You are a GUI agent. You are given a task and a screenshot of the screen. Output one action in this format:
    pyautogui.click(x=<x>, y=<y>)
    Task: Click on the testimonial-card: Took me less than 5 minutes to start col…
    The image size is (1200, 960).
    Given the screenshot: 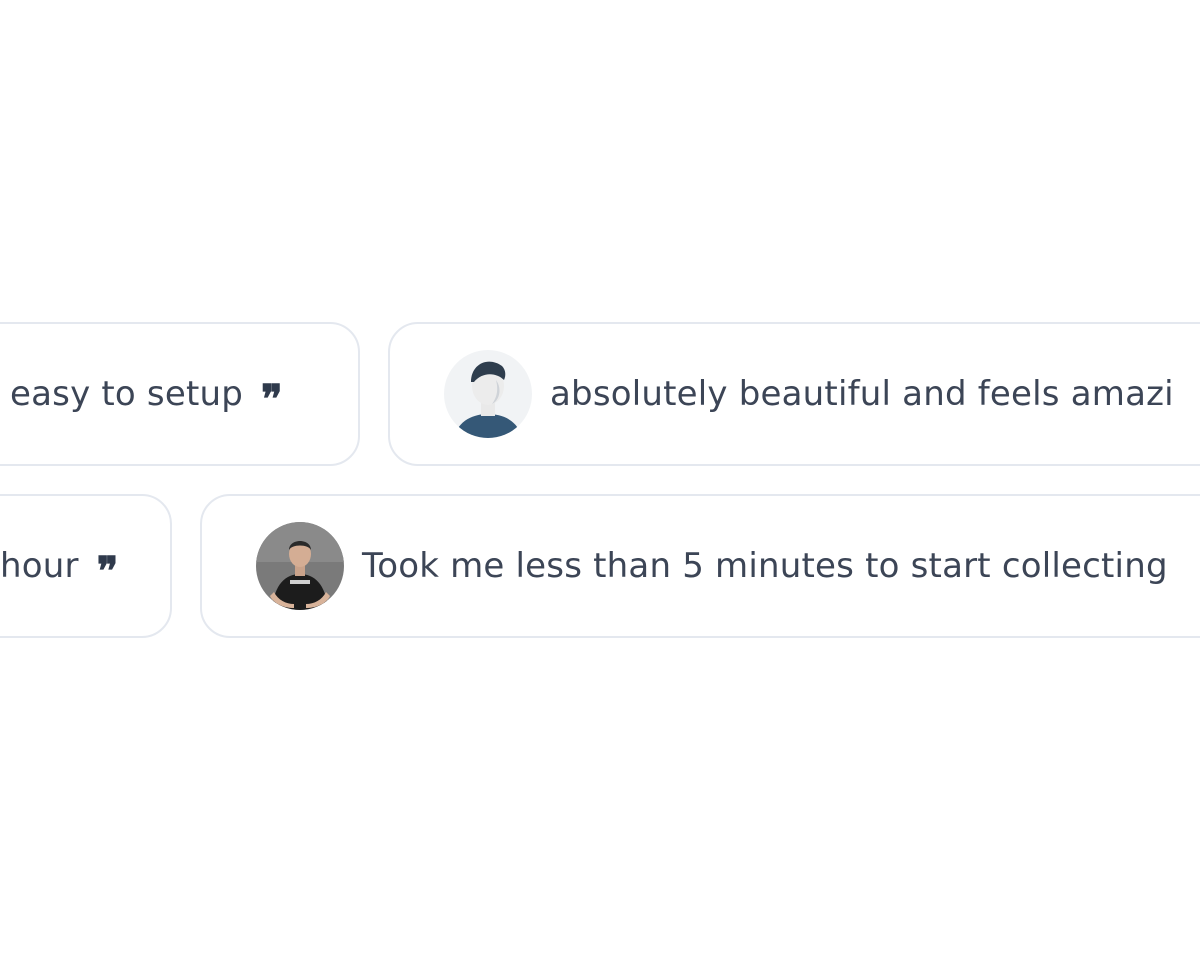 What is the action you would take?
    pyautogui.click(x=700, y=566)
    